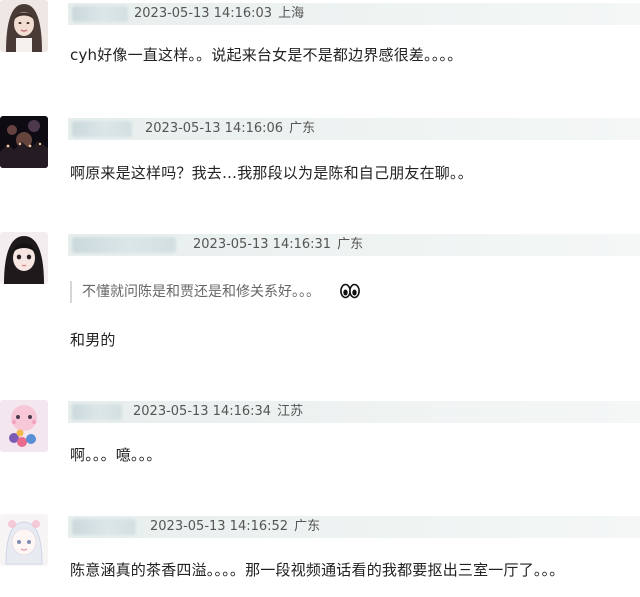 Image resolution: width=640 pixels, height=597 pixels. I want to click on eyes-icon, so click(350, 294).